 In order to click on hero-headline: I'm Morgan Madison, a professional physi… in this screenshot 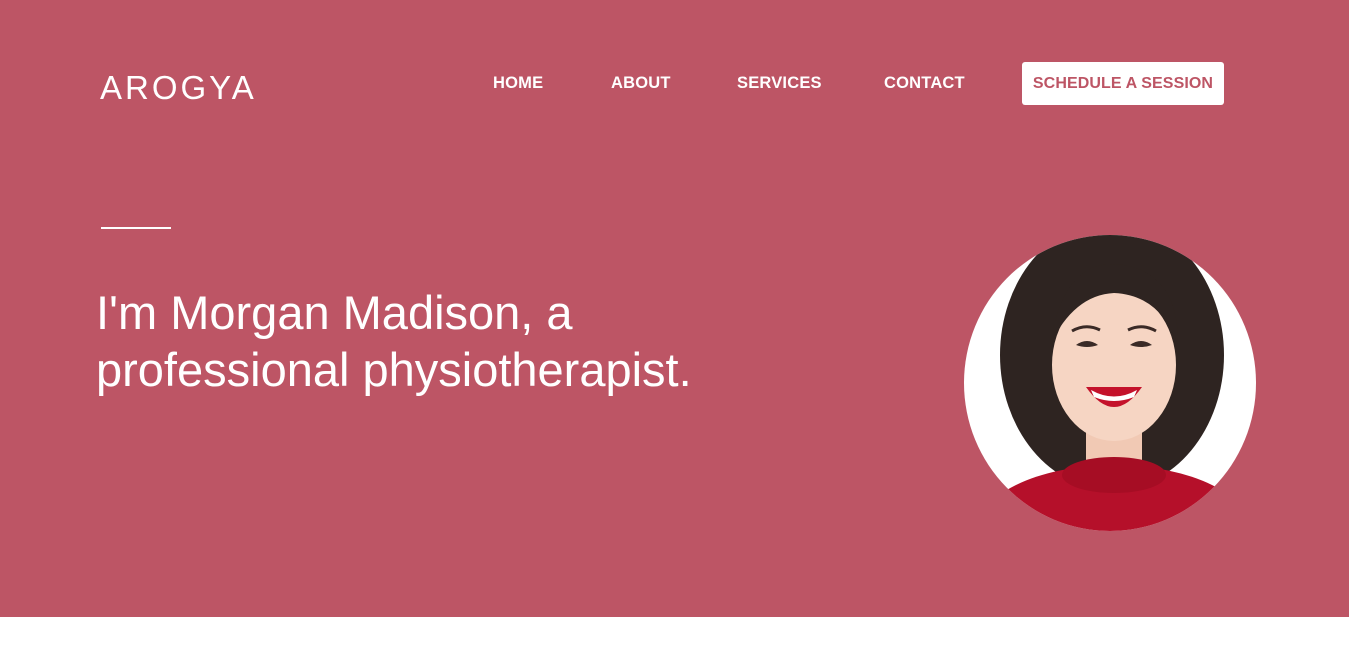, I will do `click(394, 341)`.